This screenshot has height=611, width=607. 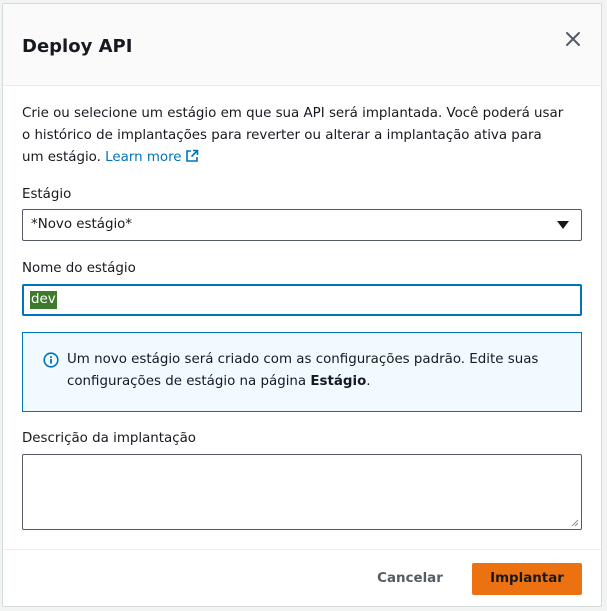 I want to click on close-button, so click(x=573, y=39).